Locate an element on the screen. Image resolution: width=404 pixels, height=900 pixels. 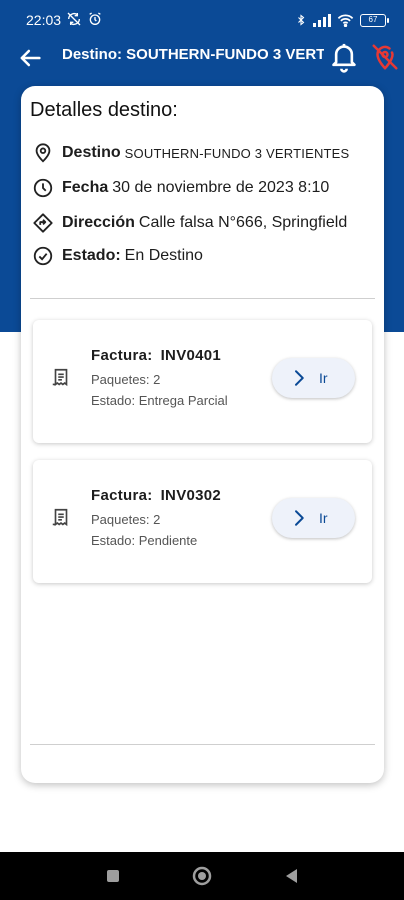
destino-value: SOUTHERN-FUNDO 3 VERTIENTES is located at coordinates (237, 153).